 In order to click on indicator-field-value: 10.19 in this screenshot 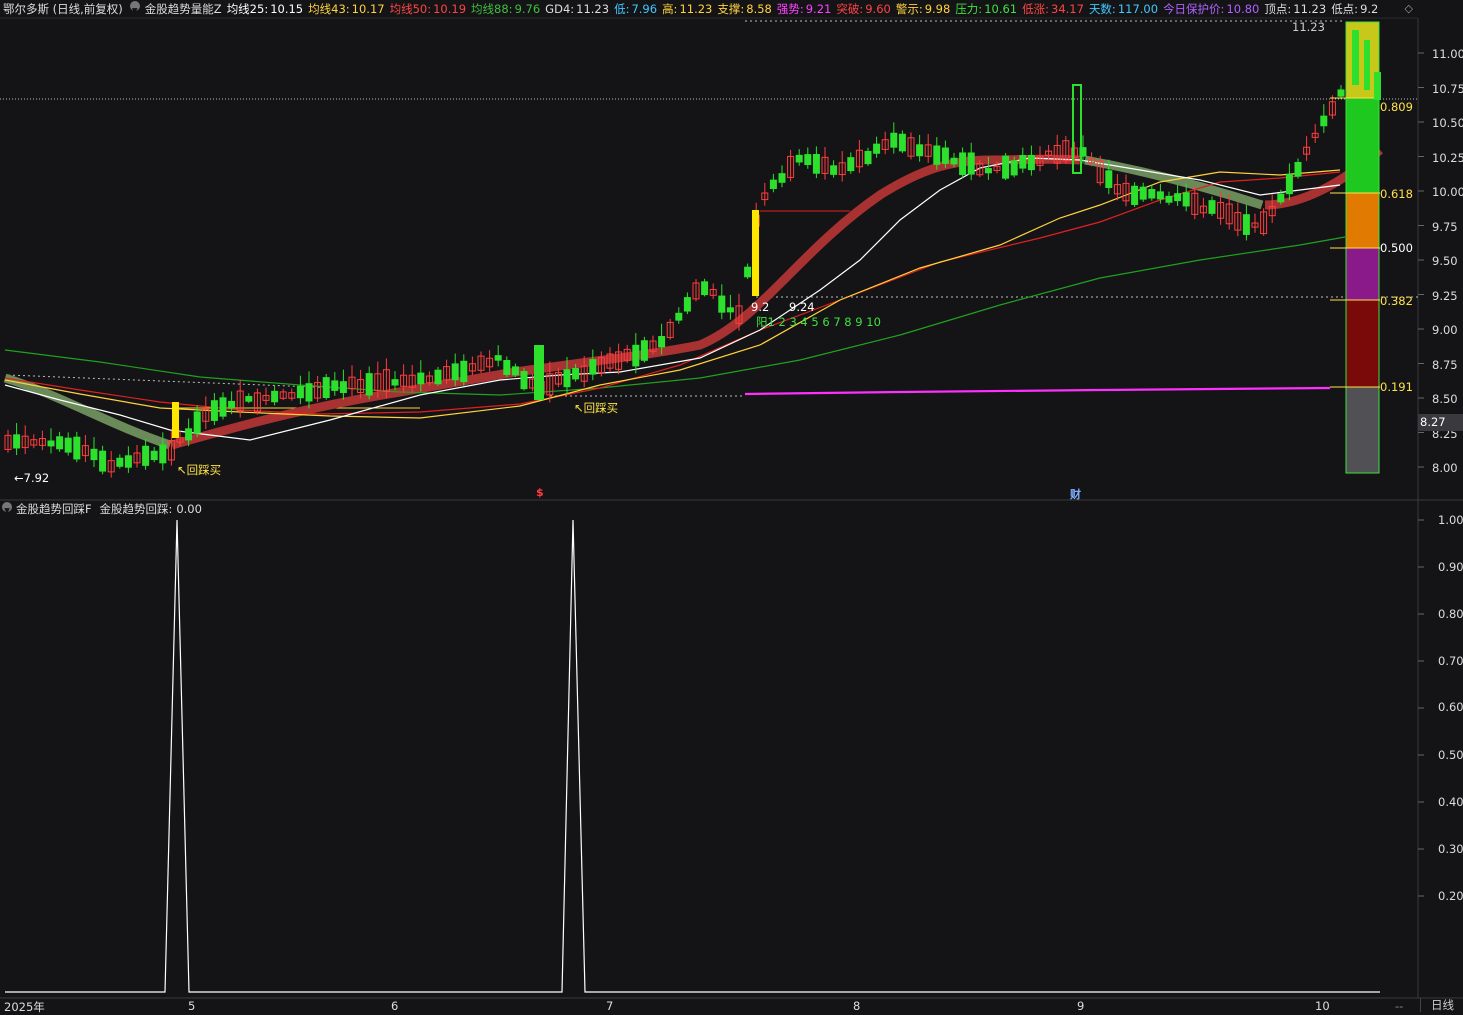, I will do `click(450, 9)`.